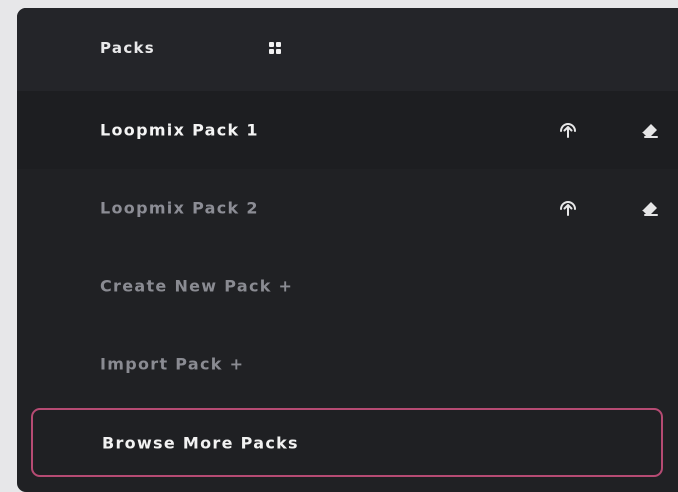 Image resolution: width=678 pixels, height=492 pixels. I want to click on browse-more-packs-button: Browse More Packs, so click(347, 442).